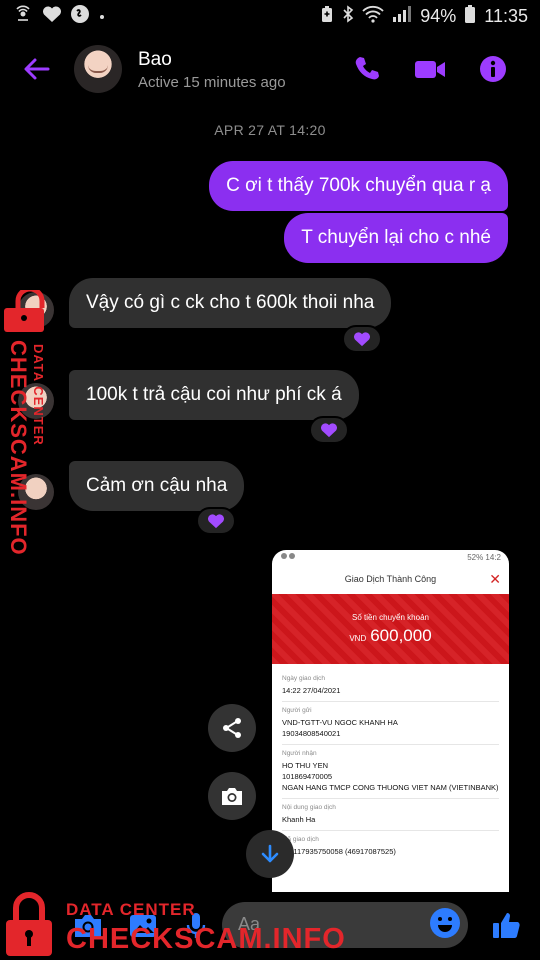  I want to click on field-value: VND-TGTT-VU NGOC KHANH HA, so click(340, 722).